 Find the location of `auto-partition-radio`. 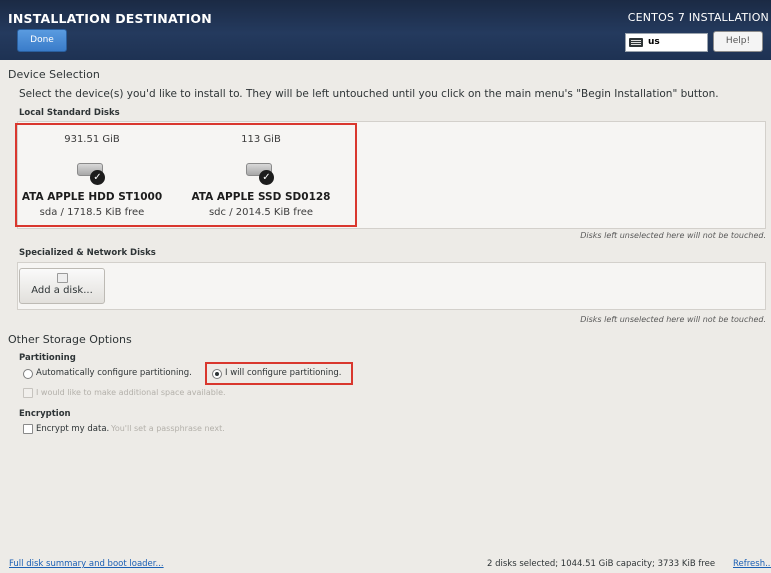

auto-partition-radio is located at coordinates (28, 374).